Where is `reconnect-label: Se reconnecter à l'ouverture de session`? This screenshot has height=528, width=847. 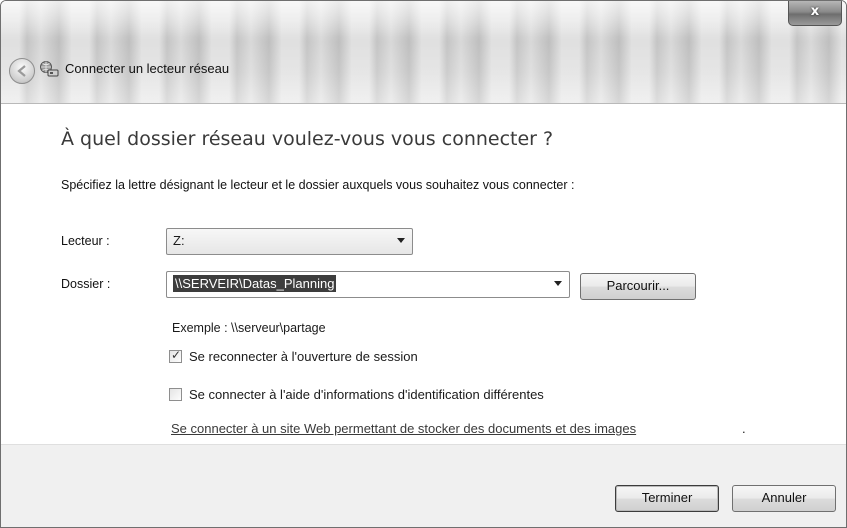 reconnect-label: Se reconnecter à l'ouverture de session is located at coordinates (303, 356).